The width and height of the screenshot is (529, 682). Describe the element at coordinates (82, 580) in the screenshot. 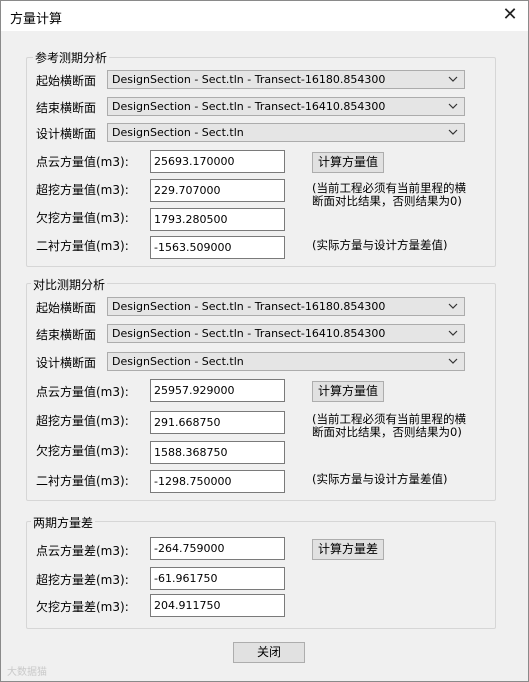

I see `over-diff-label: 超挖方量差(m3):` at that location.